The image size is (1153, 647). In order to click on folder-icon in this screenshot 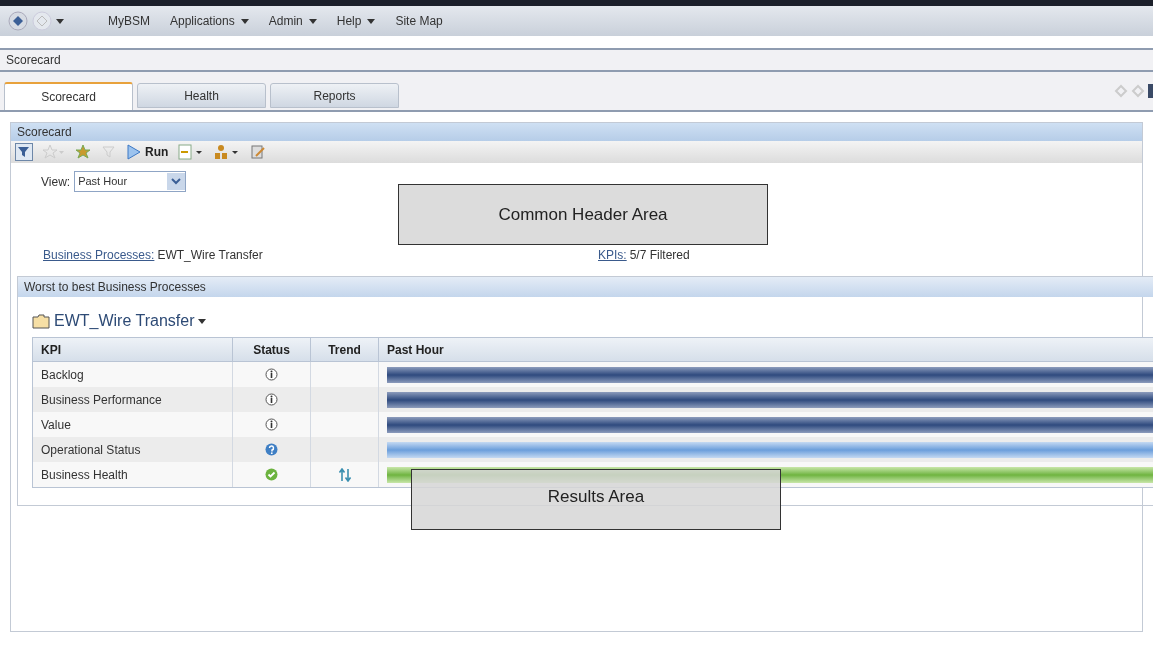, I will do `click(41, 321)`.